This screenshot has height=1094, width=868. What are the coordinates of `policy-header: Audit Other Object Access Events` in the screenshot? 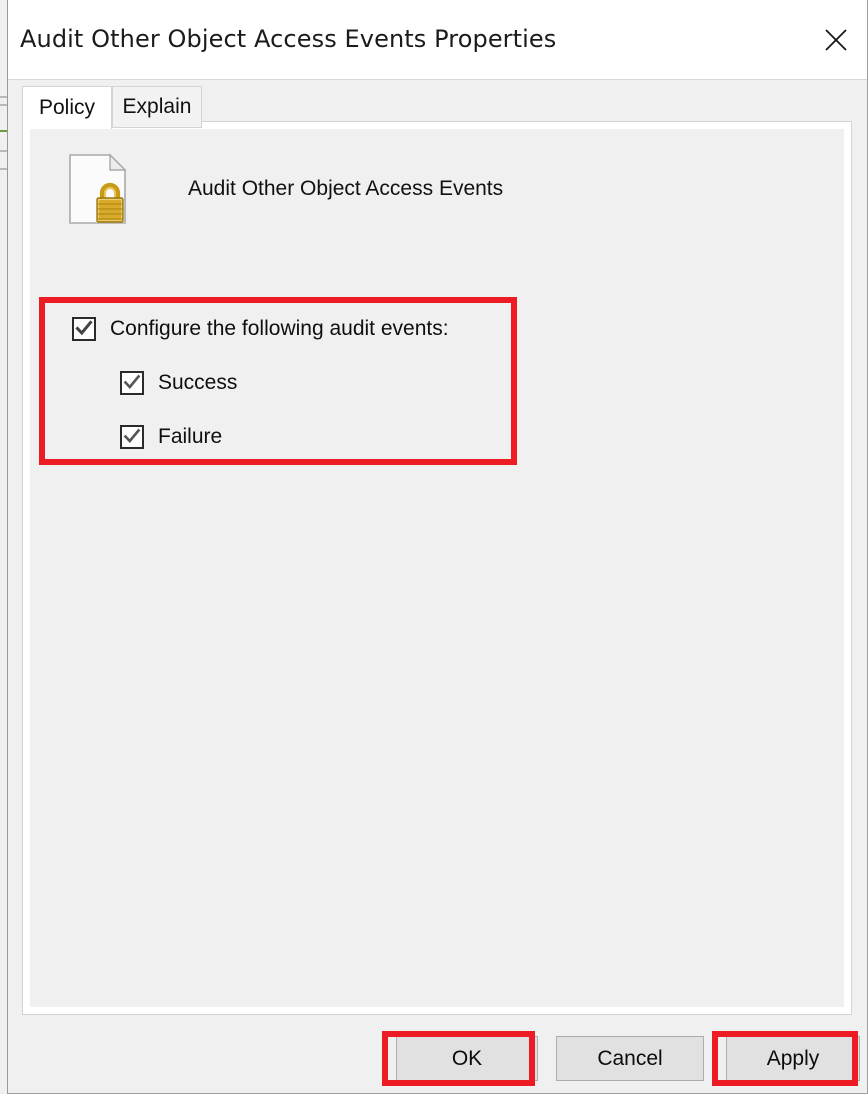 It's located at (418, 197).